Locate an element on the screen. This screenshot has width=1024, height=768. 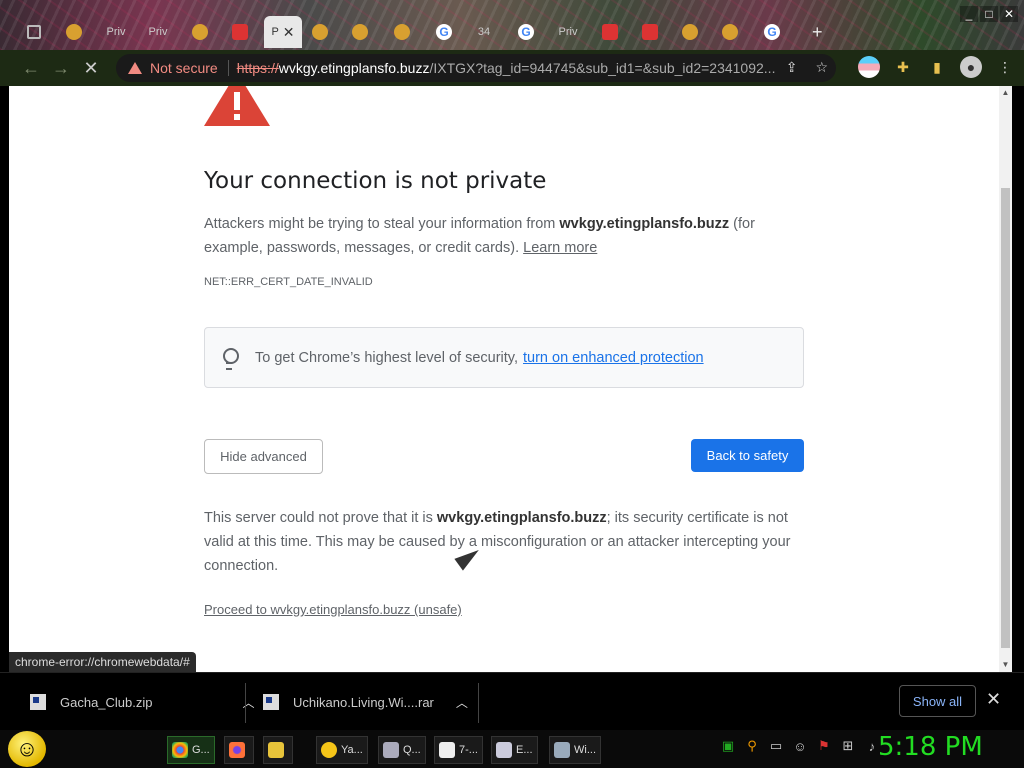
download-item: Gacha_Club.zip ︿ is located at coordinates (142, 702).